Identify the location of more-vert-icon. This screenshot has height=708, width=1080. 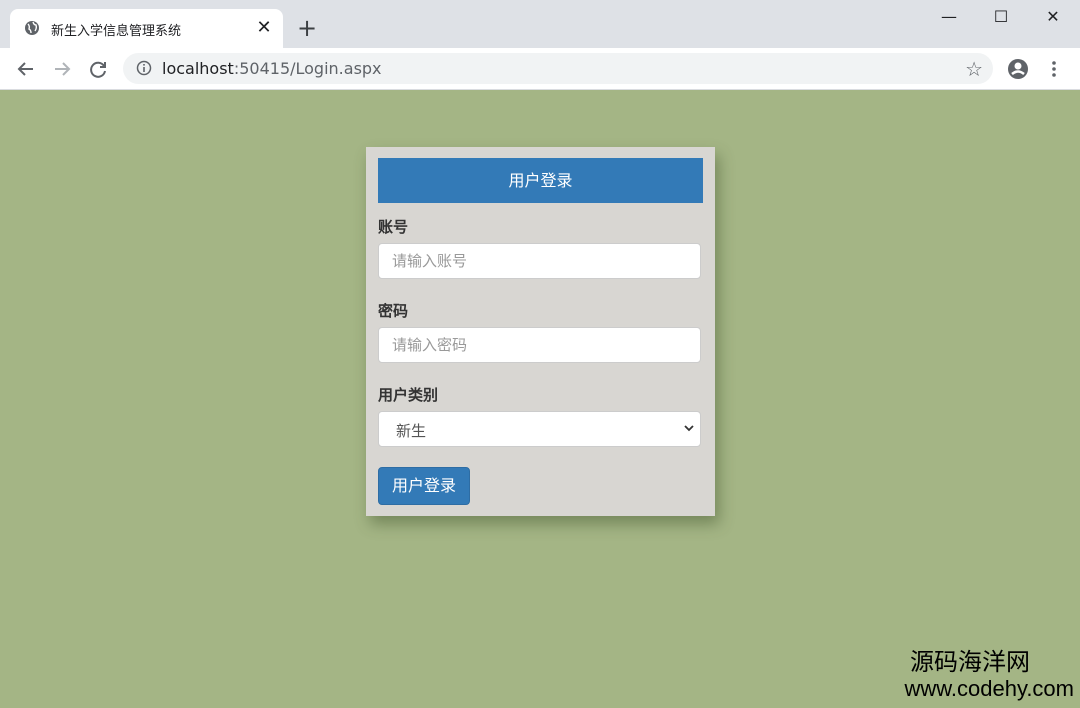
(1054, 69).